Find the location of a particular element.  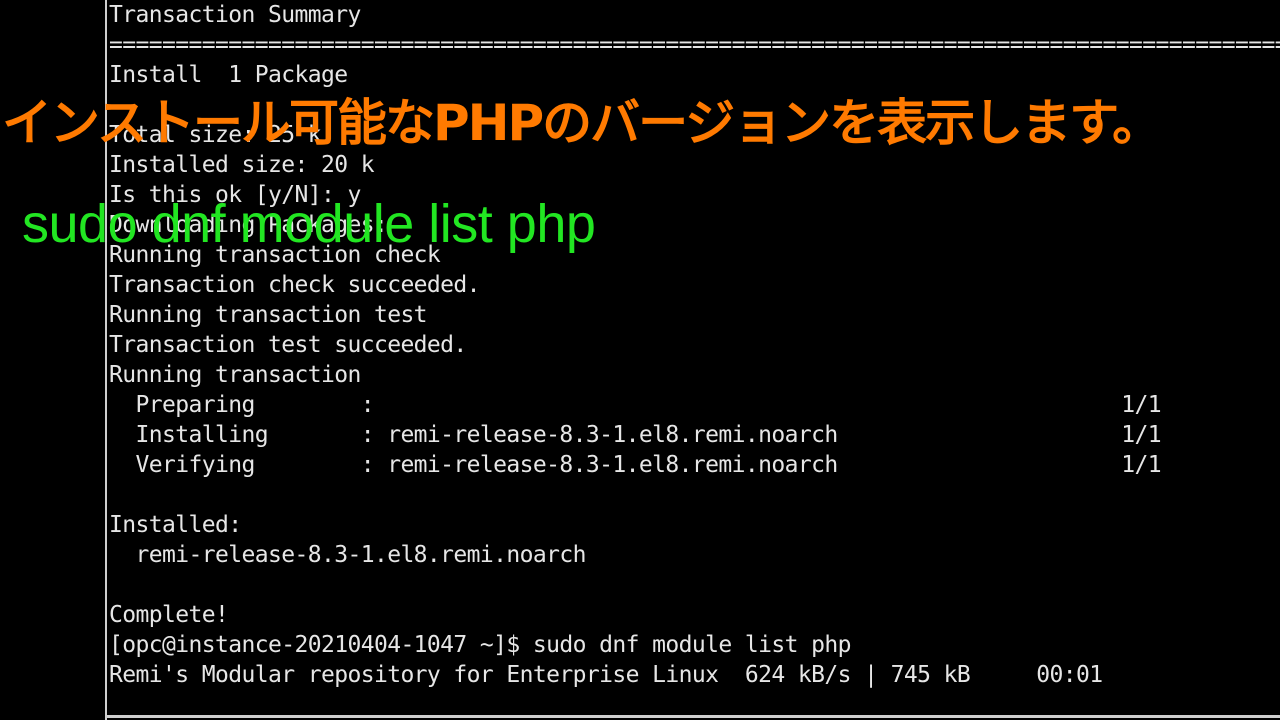

terminal-line-running-transaction: Running transaction is located at coordinates (235, 375).